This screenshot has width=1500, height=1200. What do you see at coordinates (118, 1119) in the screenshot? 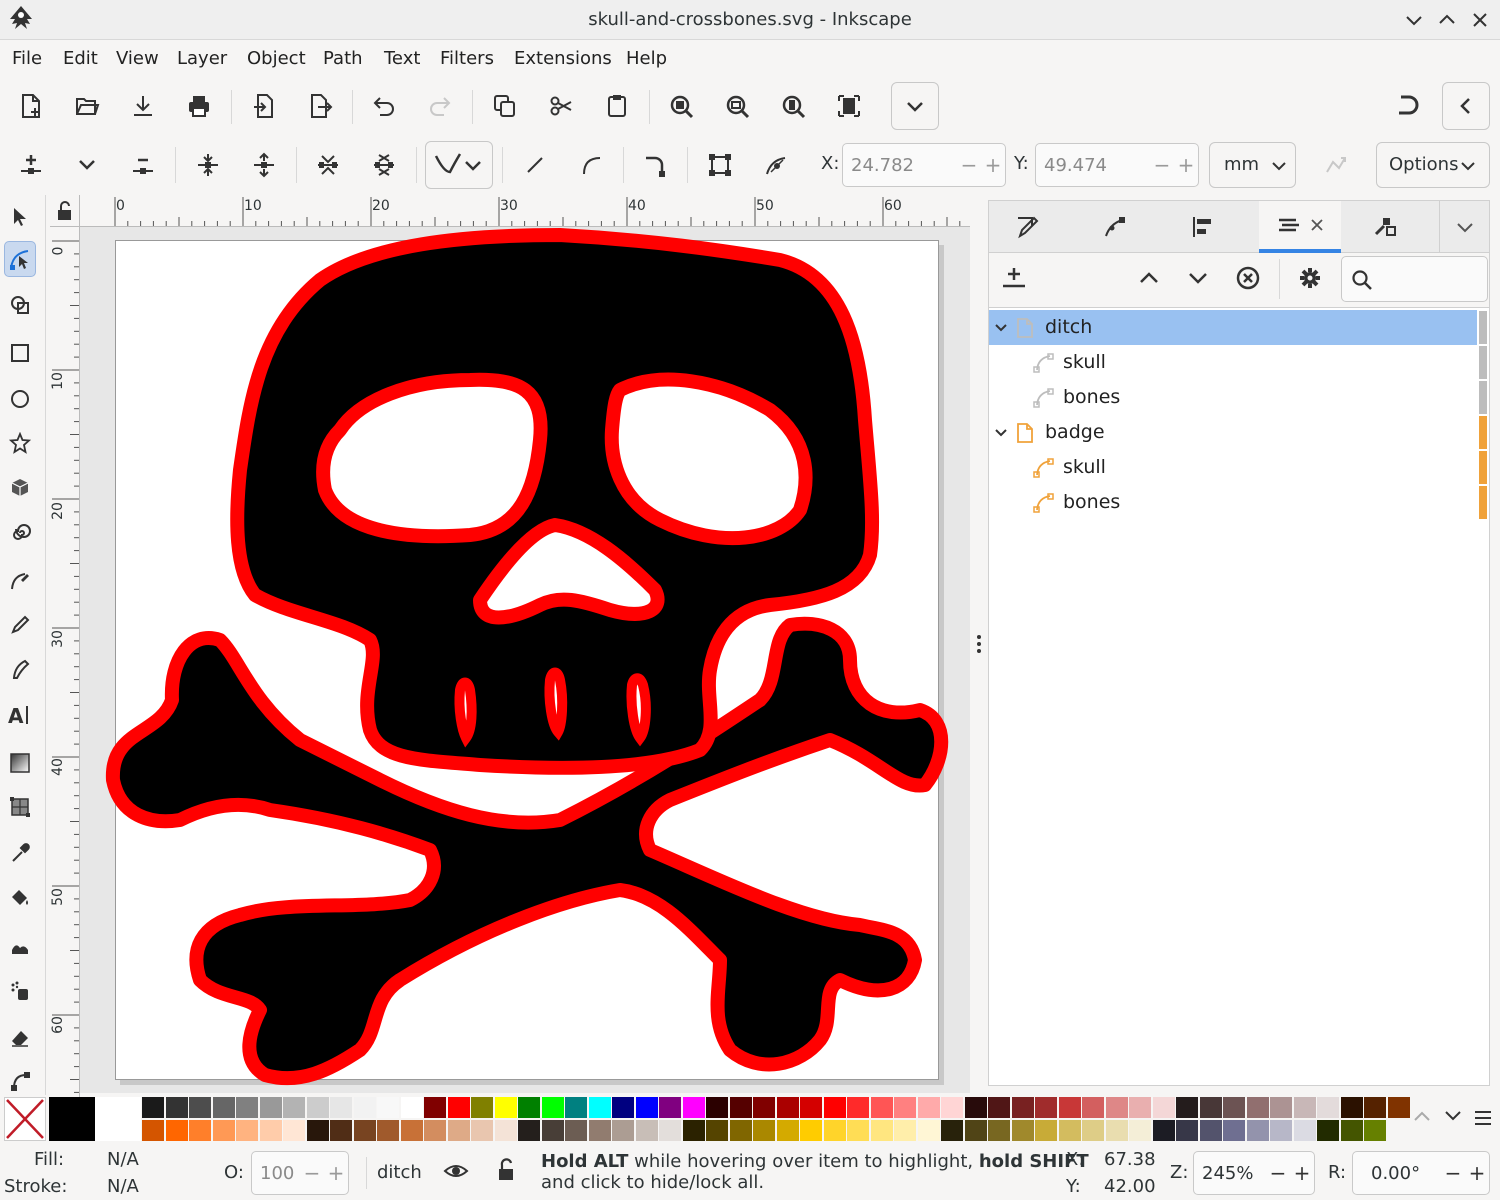
I see `swatch-white` at bounding box center [118, 1119].